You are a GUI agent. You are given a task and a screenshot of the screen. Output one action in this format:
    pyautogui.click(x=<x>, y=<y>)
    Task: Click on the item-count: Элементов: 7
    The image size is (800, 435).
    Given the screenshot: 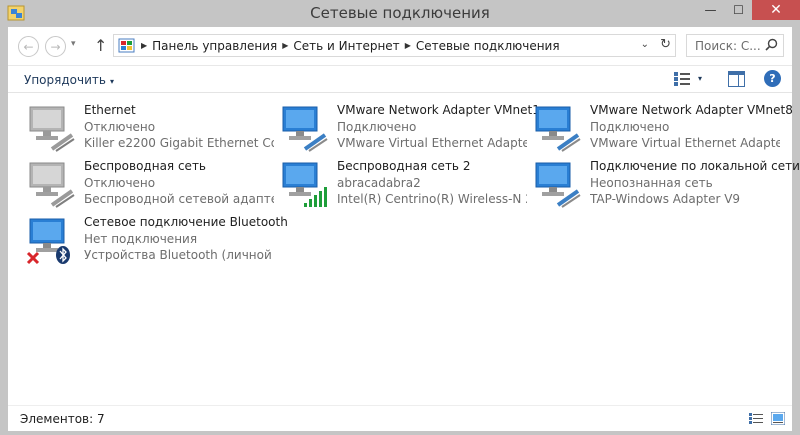 What is the action you would take?
    pyautogui.click(x=62, y=419)
    